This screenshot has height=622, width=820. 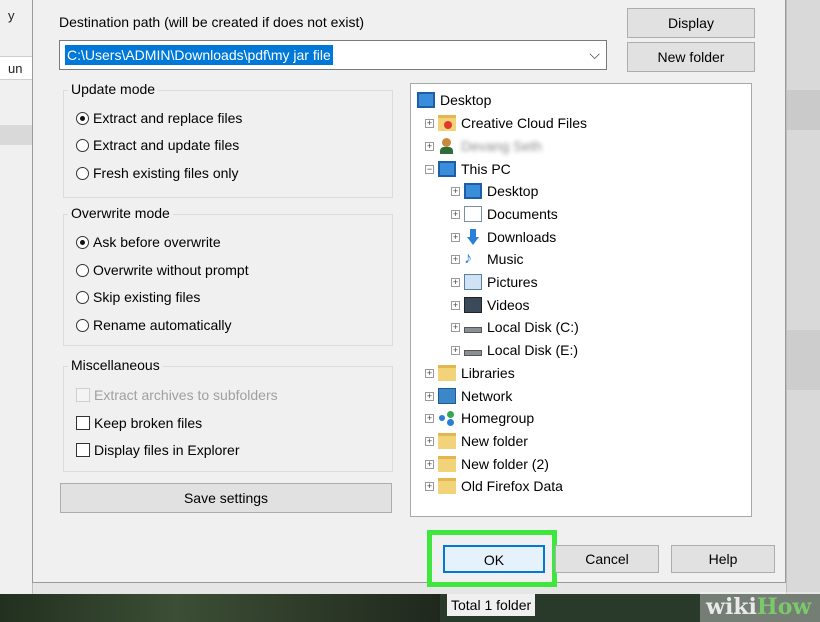 I want to click on checkbox-keep-broken-files: Keep broken files, so click(x=139, y=423).